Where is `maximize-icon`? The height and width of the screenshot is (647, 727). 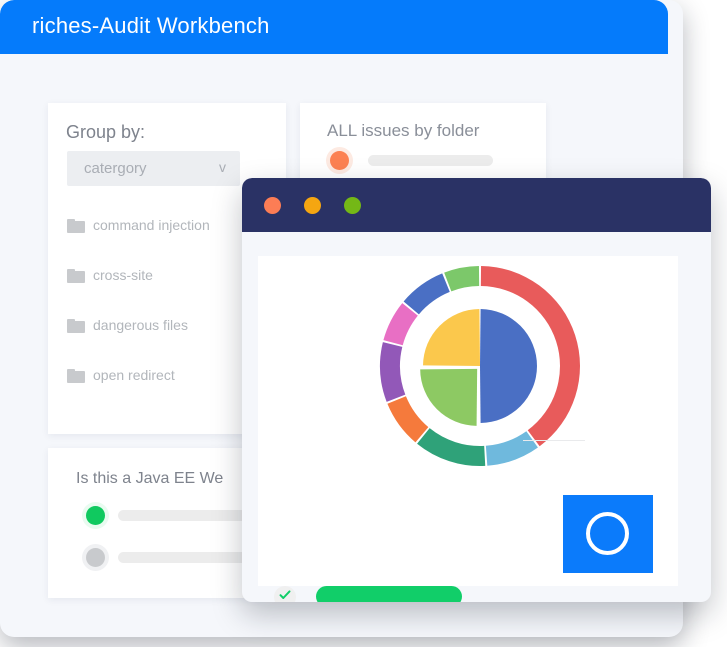
maximize-icon is located at coordinates (352, 205).